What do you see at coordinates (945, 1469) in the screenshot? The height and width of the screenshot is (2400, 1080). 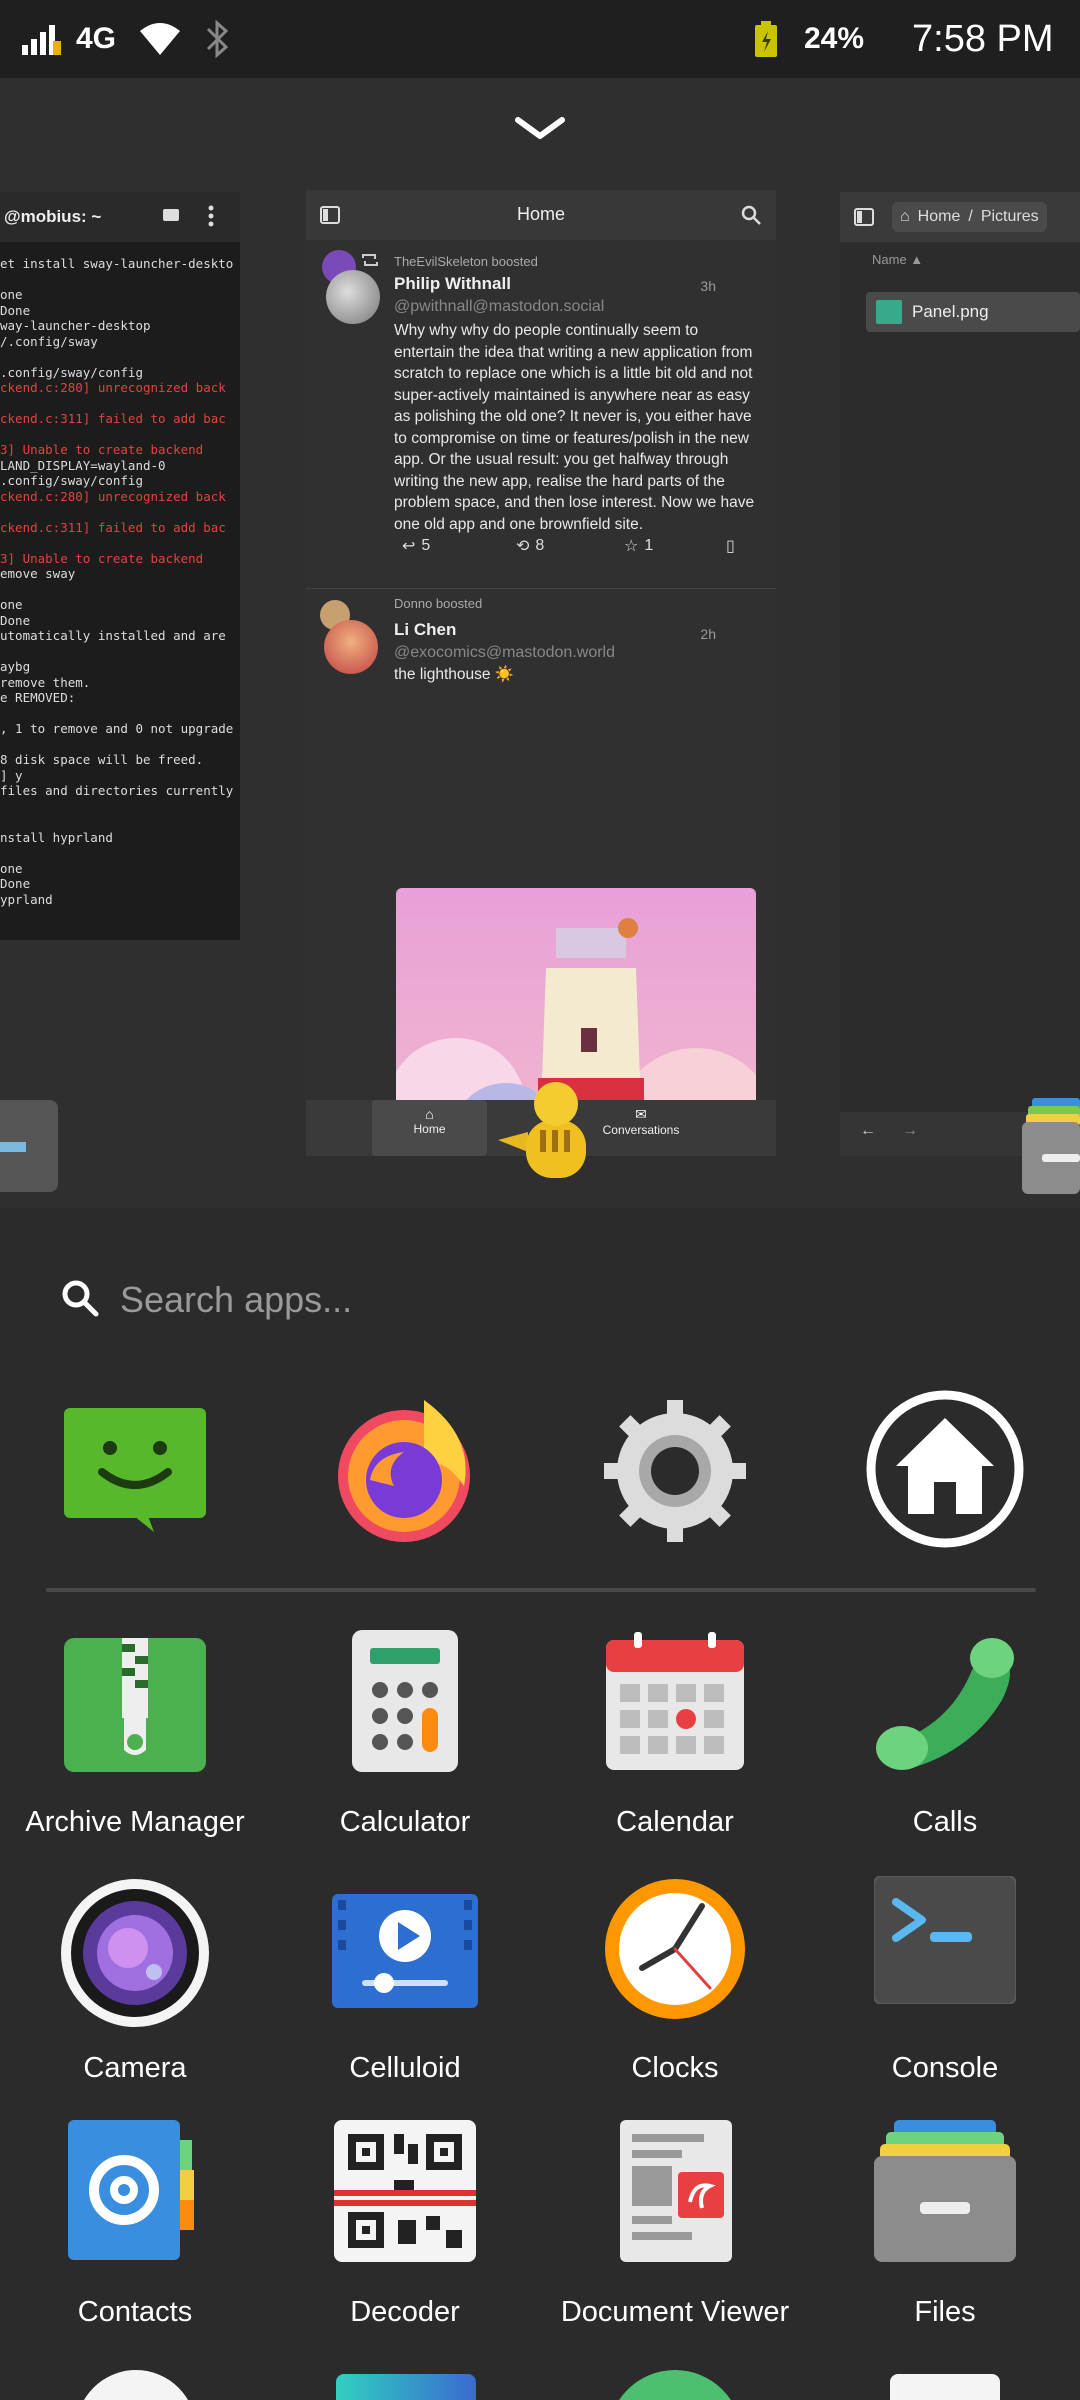 I see `favorite-home-app` at bounding box center [945, 1469].